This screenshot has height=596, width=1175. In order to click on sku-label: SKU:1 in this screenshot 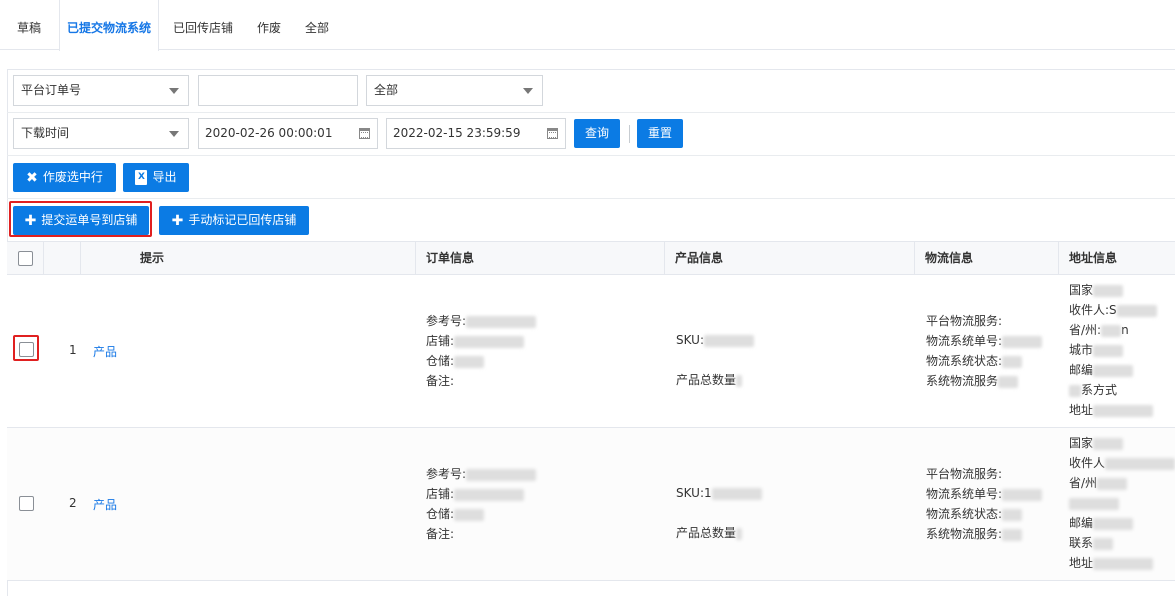, I will do `click(694, 493)`.